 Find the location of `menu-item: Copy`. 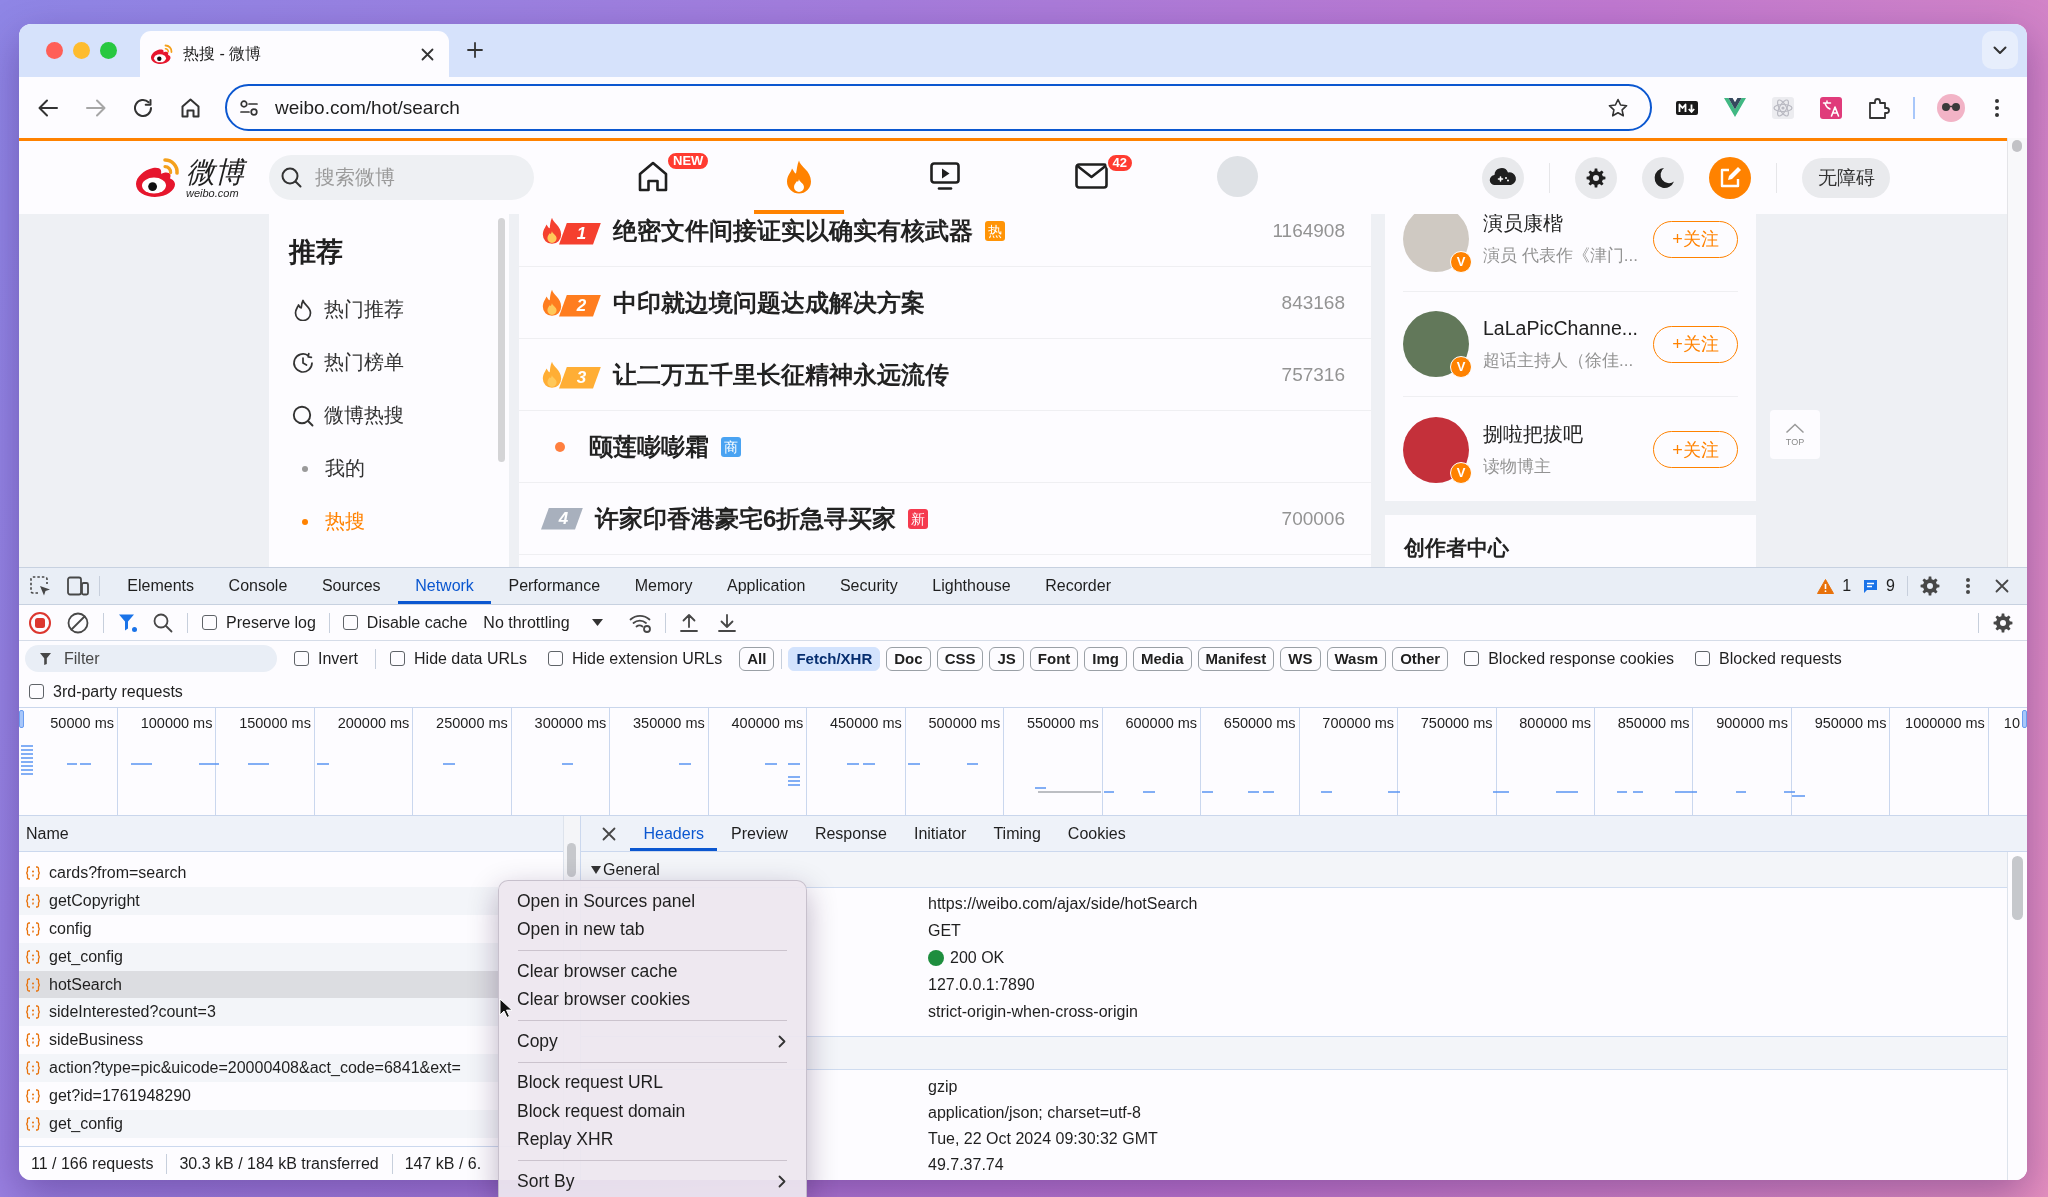

menu-item: Copy is located at coordinates (652, 1041).